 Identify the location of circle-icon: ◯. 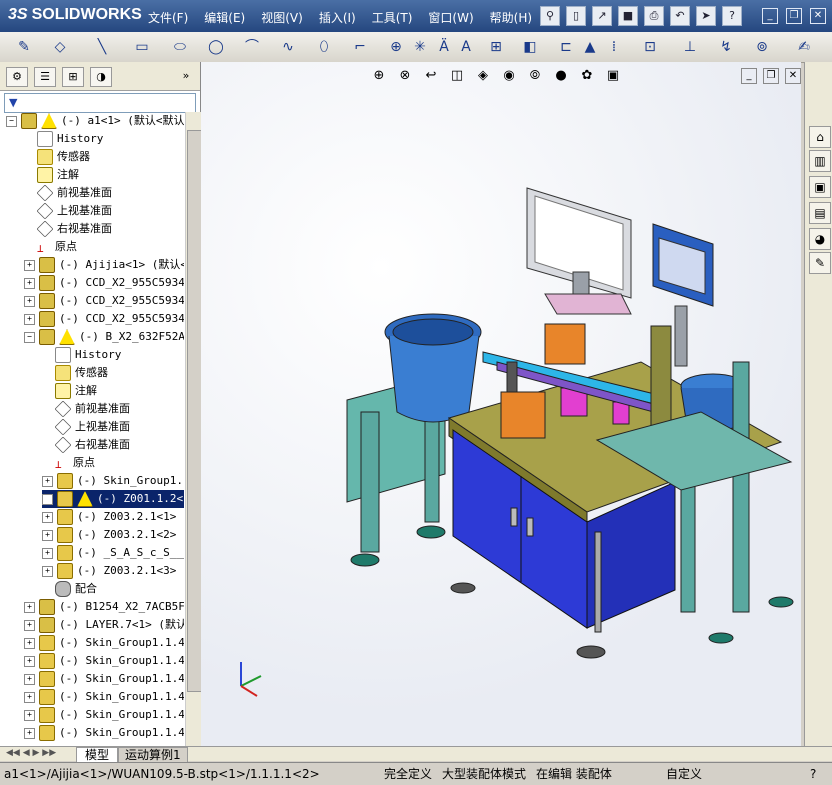
(216, 47).